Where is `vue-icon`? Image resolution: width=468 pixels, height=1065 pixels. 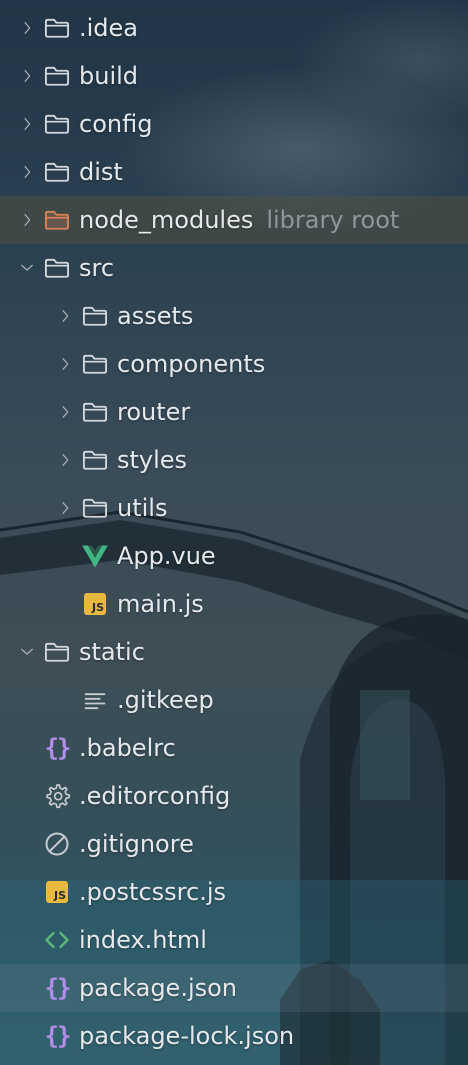
vue-icon is located at coordinates (95, 556).